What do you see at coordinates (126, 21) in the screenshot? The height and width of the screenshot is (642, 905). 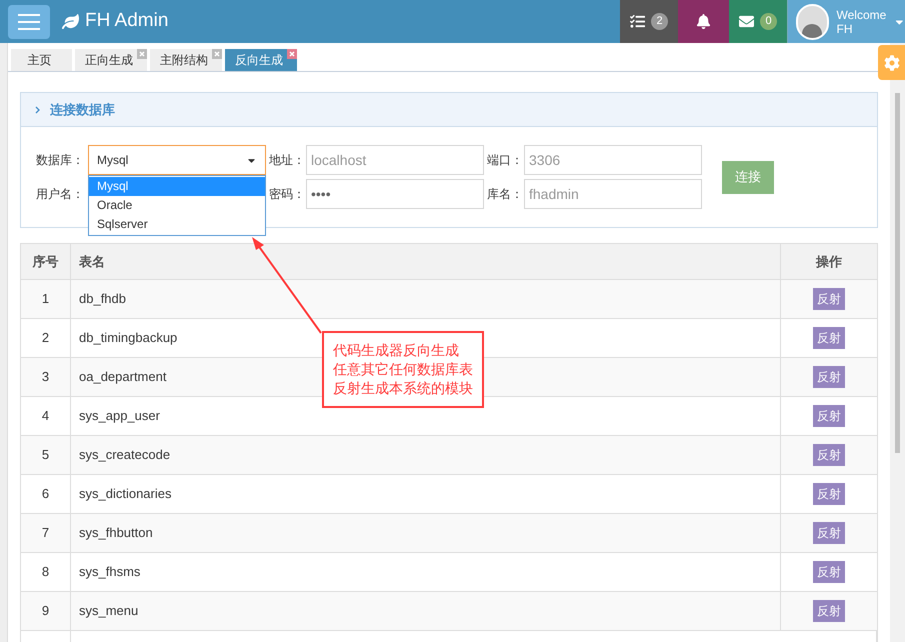 I see `brand-title: FH Admin` at bounding box center [126, 21].